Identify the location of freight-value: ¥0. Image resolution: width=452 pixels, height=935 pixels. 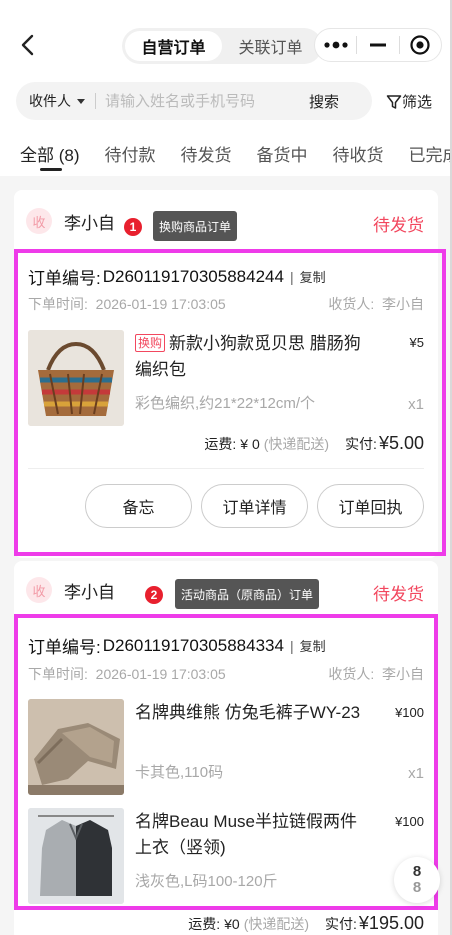
(232, 924).